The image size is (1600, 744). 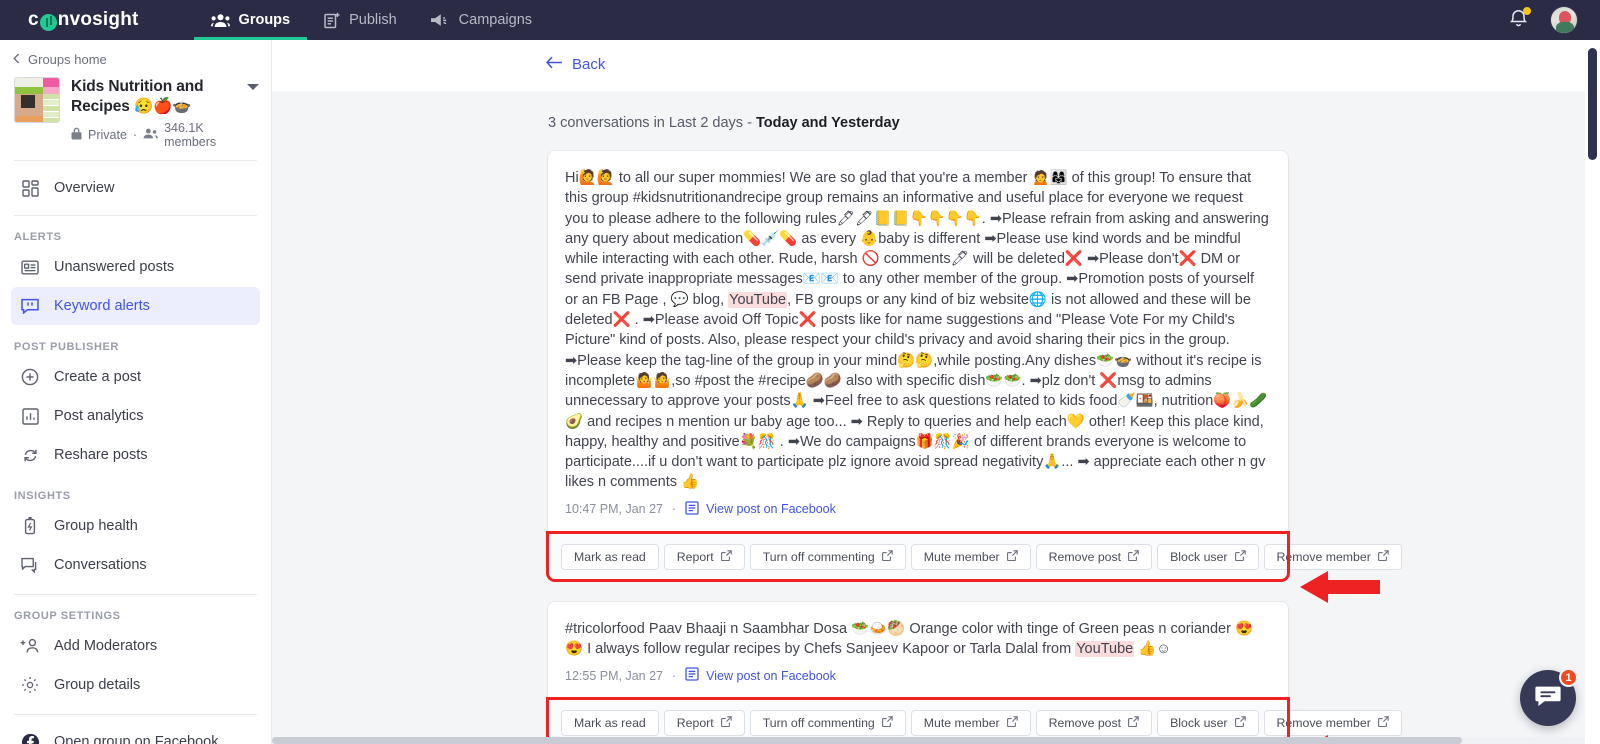 What do you see at coordinates (1527, 10) in the screenshot?
I see `notification-badge-dot` at bounding box center [1527, 10].